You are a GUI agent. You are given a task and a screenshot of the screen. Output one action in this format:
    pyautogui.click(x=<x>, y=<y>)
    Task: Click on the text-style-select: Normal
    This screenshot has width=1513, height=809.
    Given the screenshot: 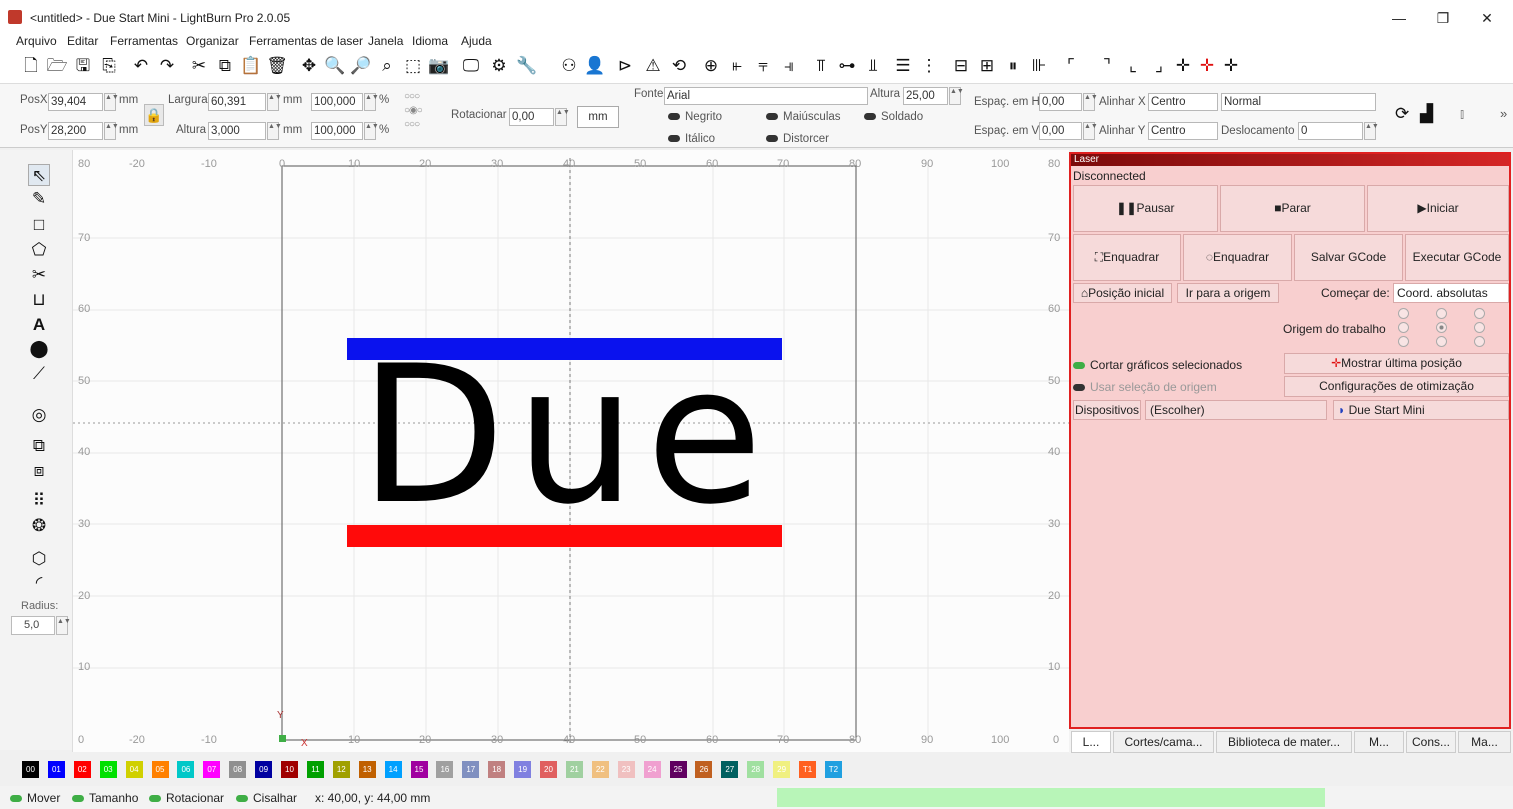 What is the action you would take?
    pyautogui.click(x=1298, y=102)
    